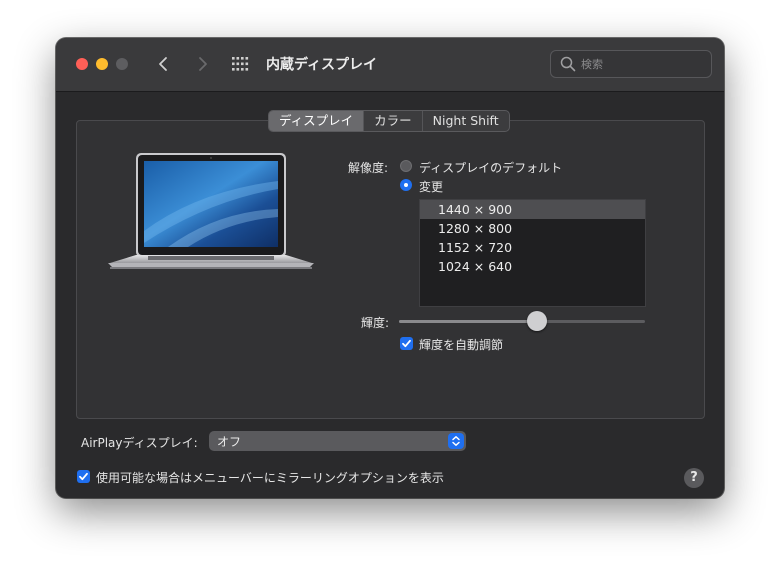 Image resolution: width=780 pixels, height=572 pixels. I want to click on window-title: 内蔵ディスプレイ, so click(322, 65).